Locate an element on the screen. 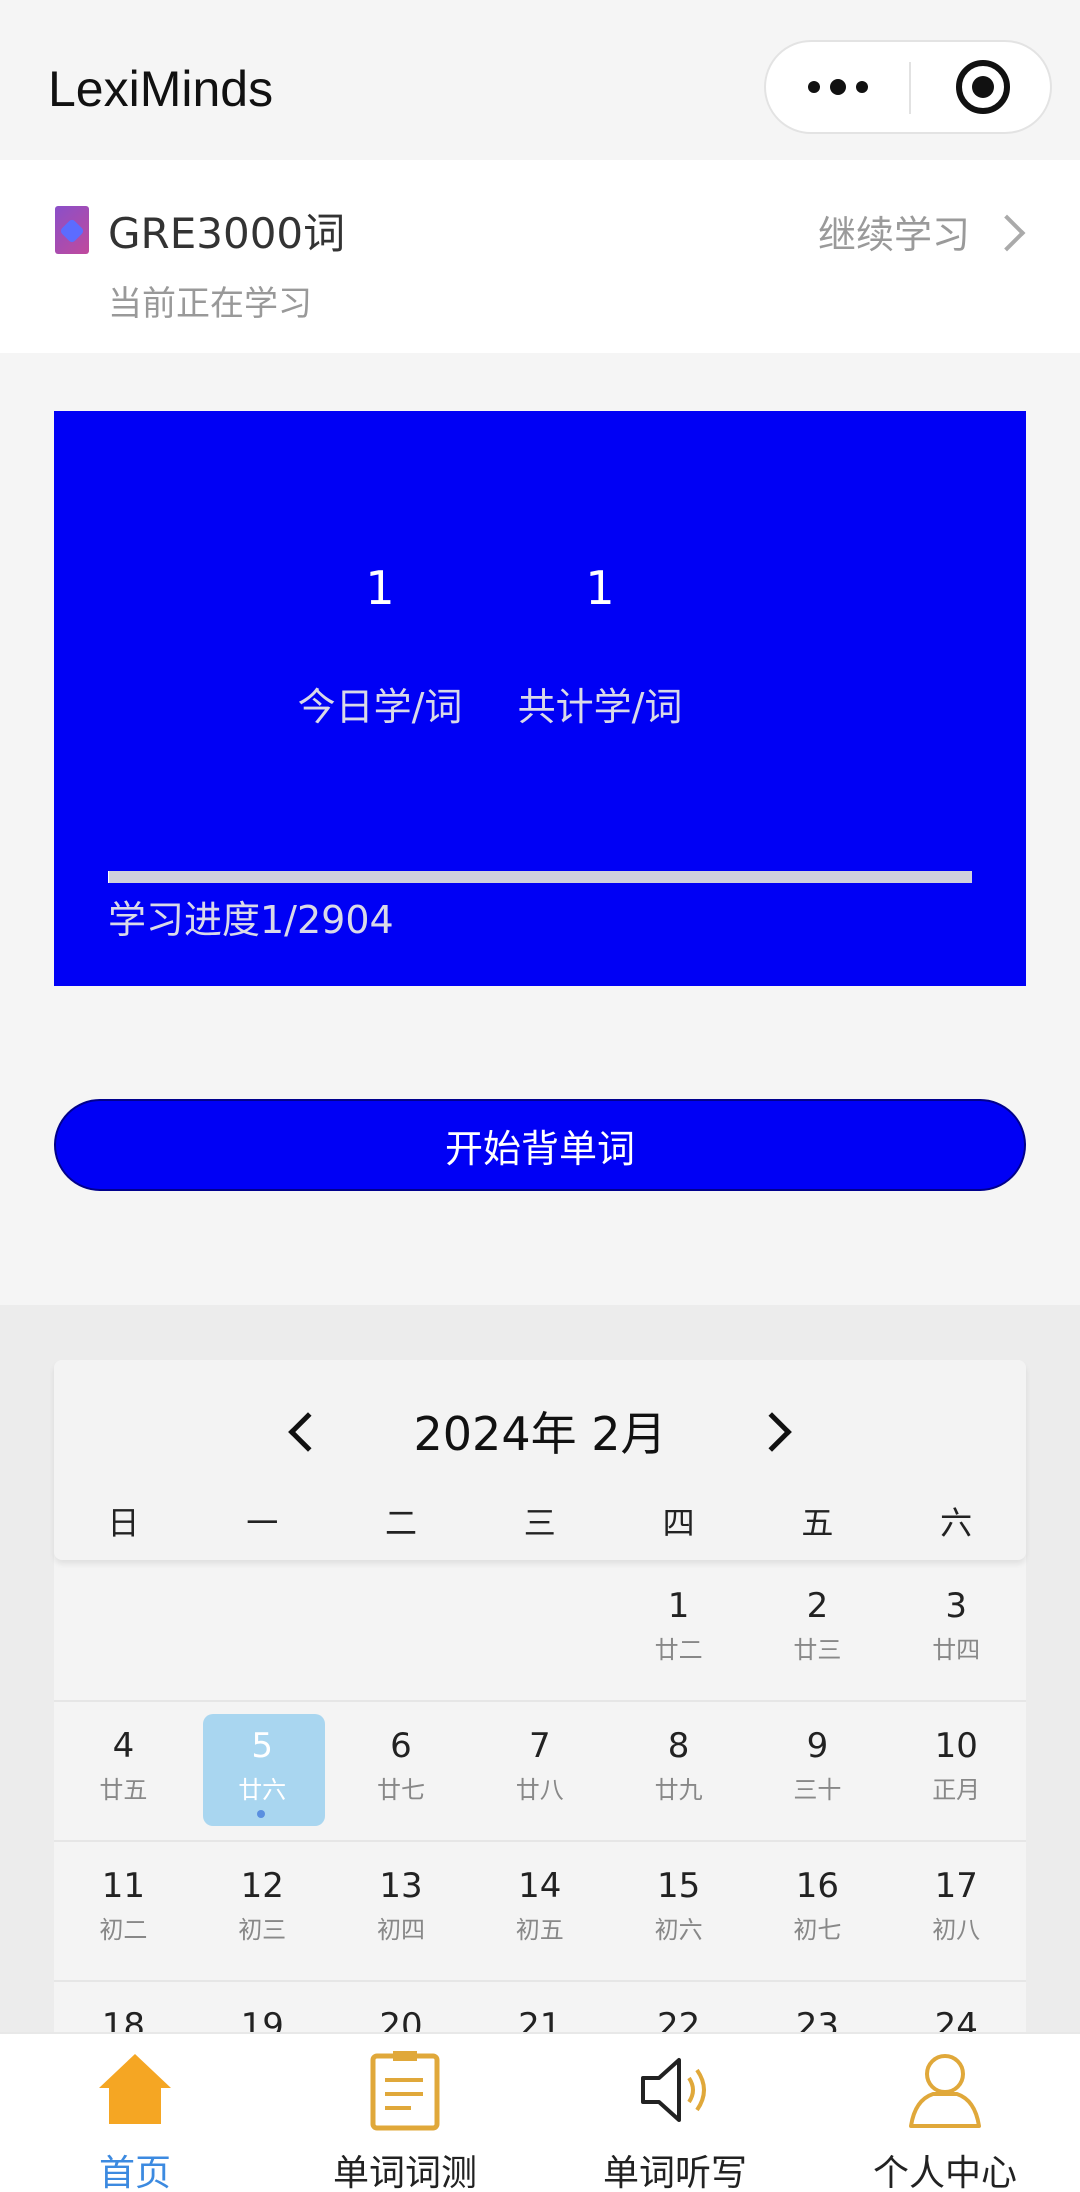  calendar-day: 3 廿四 is located at coordinates (956, 1630).